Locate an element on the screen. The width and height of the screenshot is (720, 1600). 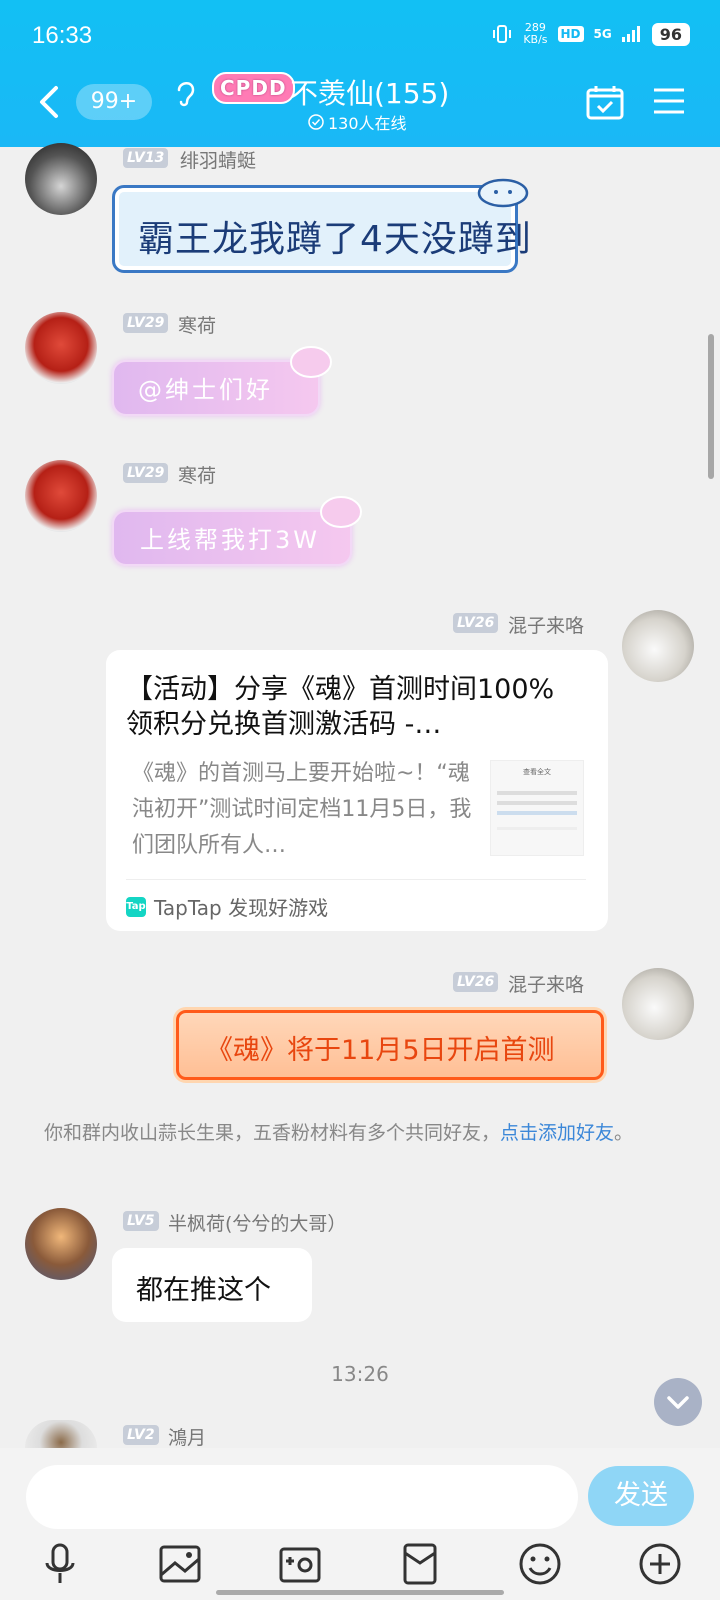
emoji-icon is located at coordinates (540, 1564).